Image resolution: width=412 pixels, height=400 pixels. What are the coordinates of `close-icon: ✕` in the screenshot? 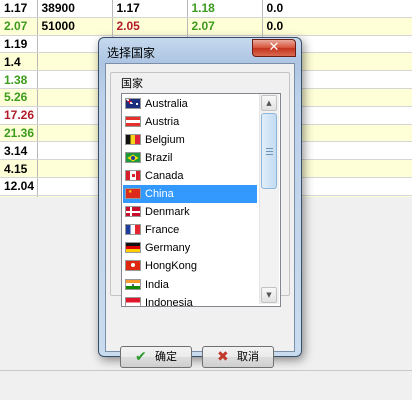 It's located at (274, 47).